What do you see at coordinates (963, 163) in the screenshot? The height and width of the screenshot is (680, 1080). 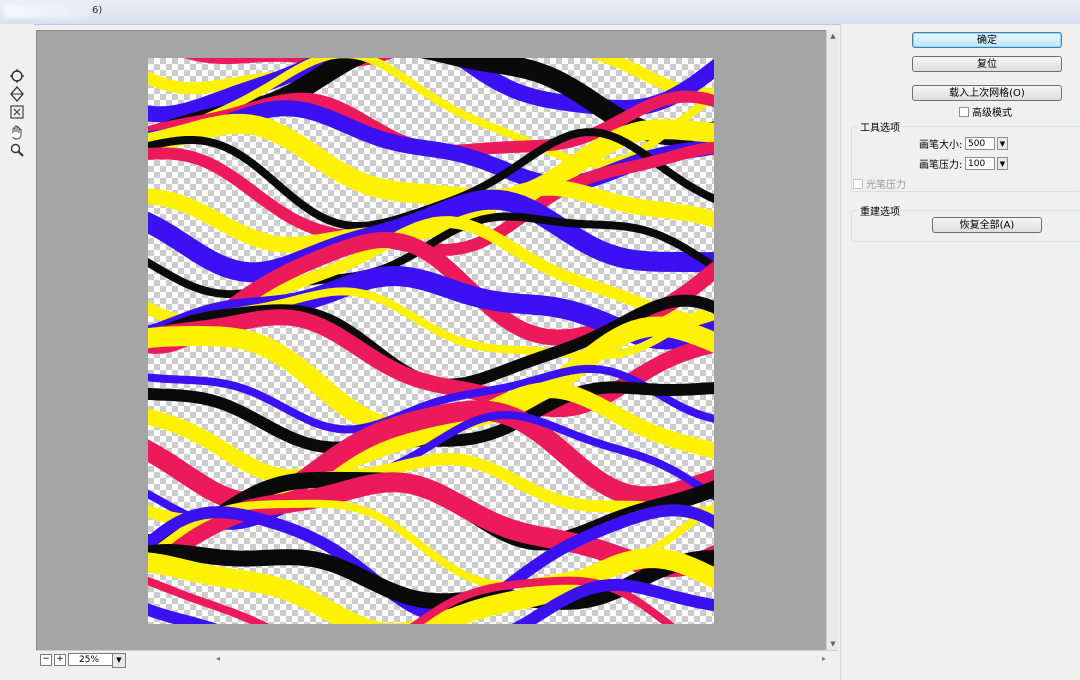 I see `brush-pressure-row: 画笔压力: 100 ▼` at bounding box center [963, 163].